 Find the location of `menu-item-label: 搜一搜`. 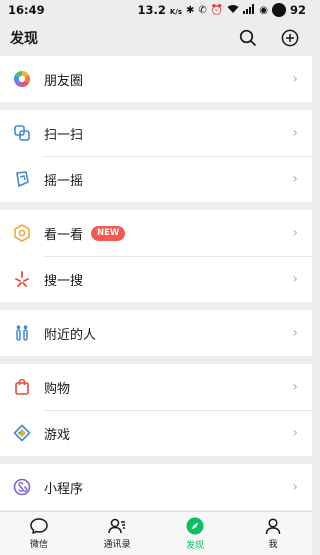

menu-item-label: 搜一搜 is located at coordinates (64, 281).